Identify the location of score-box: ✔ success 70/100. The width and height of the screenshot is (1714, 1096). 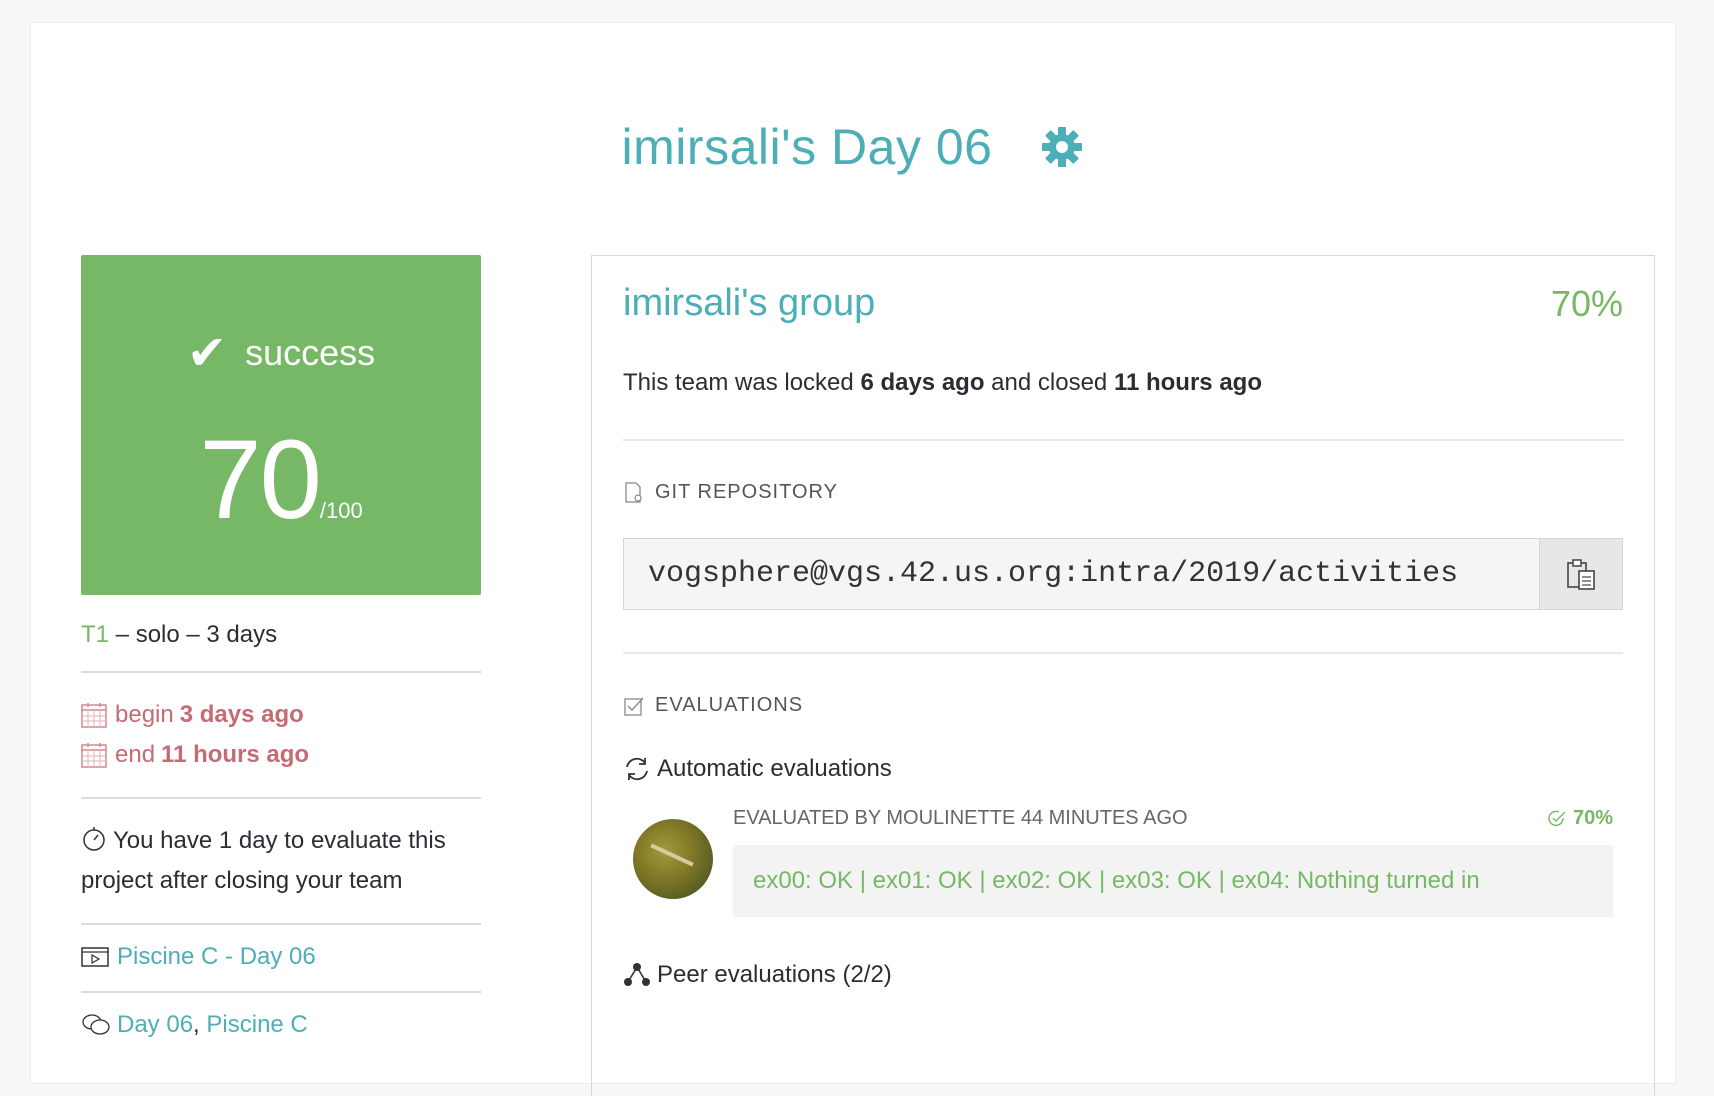
(281, 425).